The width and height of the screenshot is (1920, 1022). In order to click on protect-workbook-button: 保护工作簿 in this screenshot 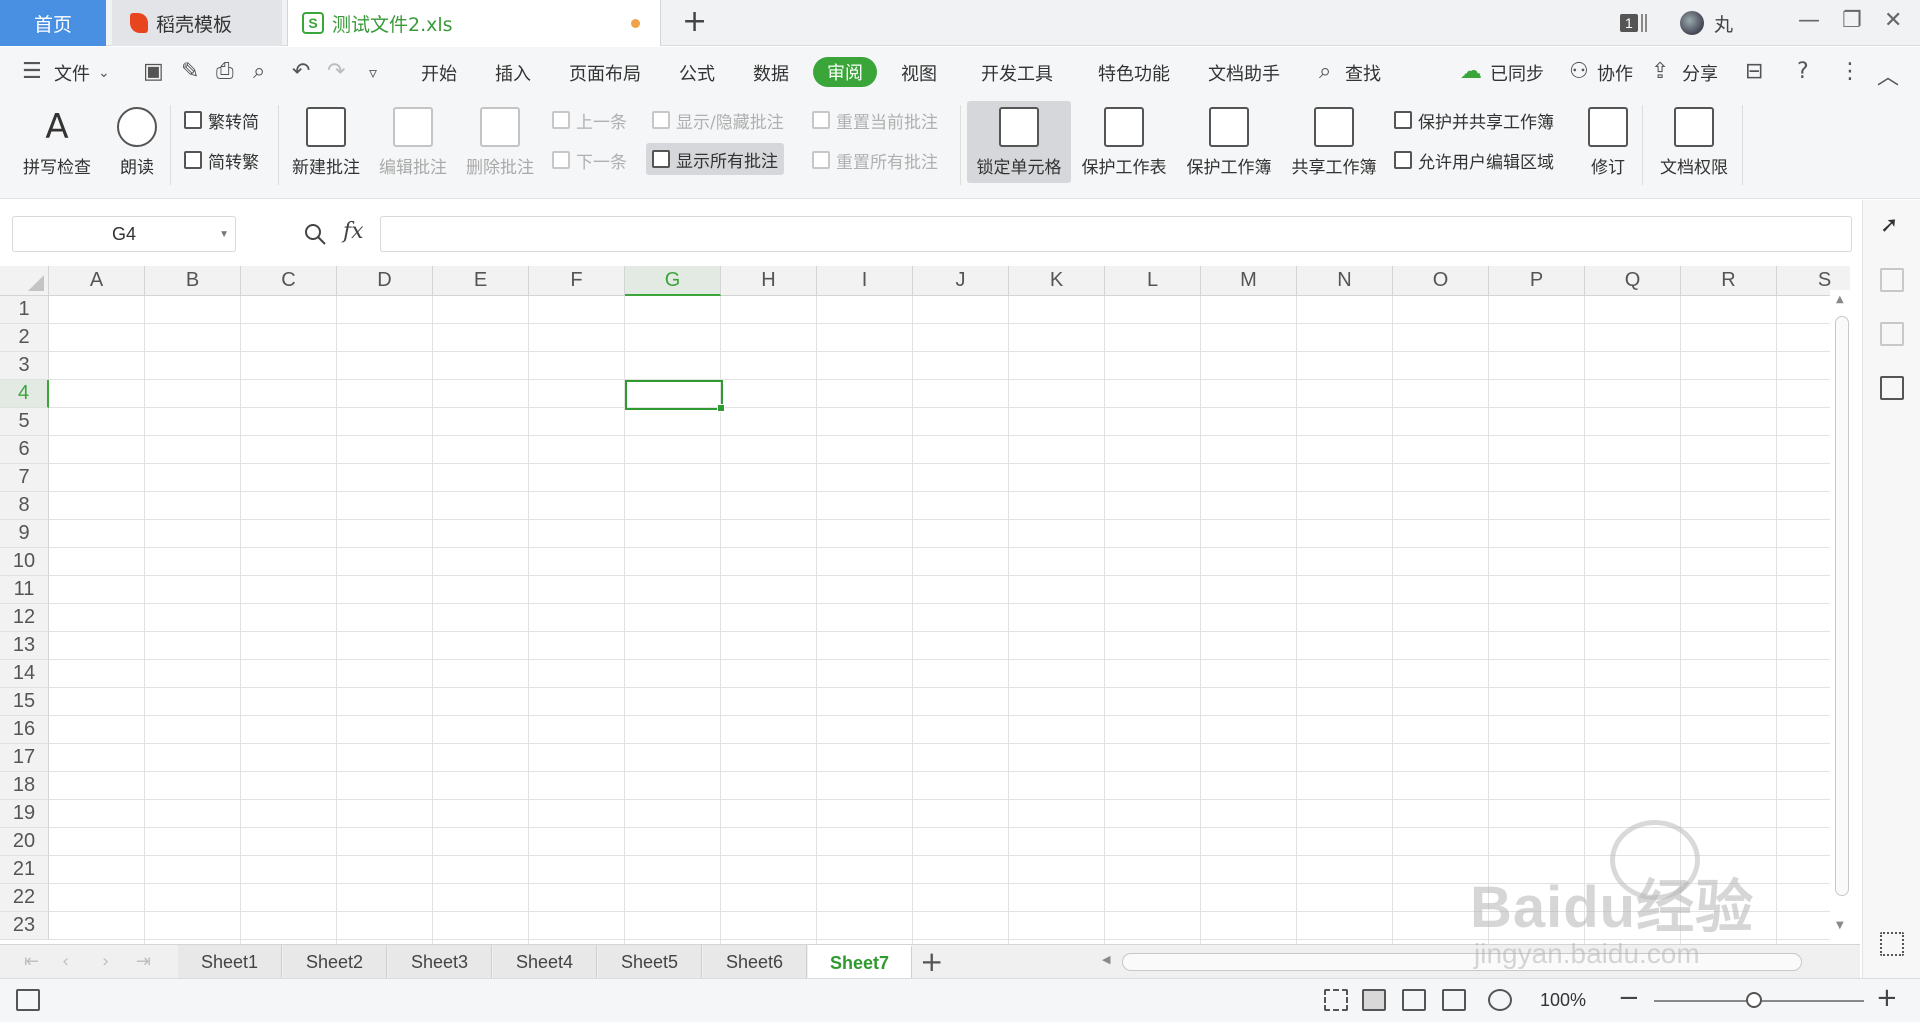, I will do `click(1229, 142)`.